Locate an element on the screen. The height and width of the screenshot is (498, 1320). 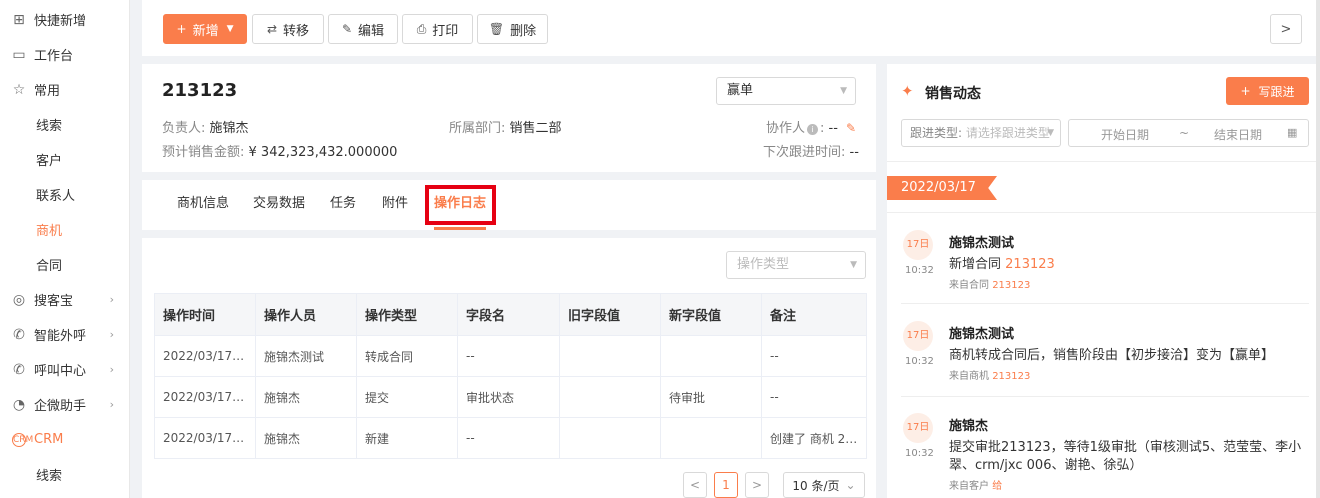
new-button: + 新增 ▼ is located at coordinates (205, 29).